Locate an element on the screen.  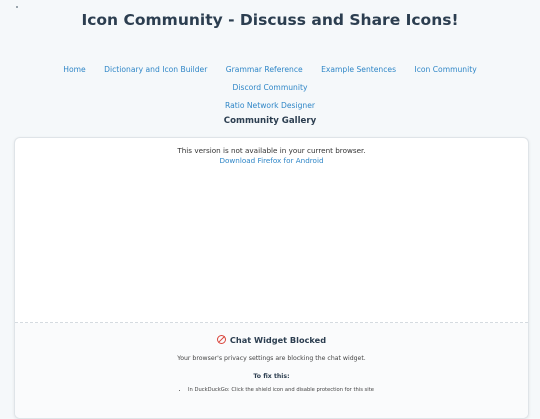
nav-link-icon-community: Icon Community is located at coordinates (445, 69).